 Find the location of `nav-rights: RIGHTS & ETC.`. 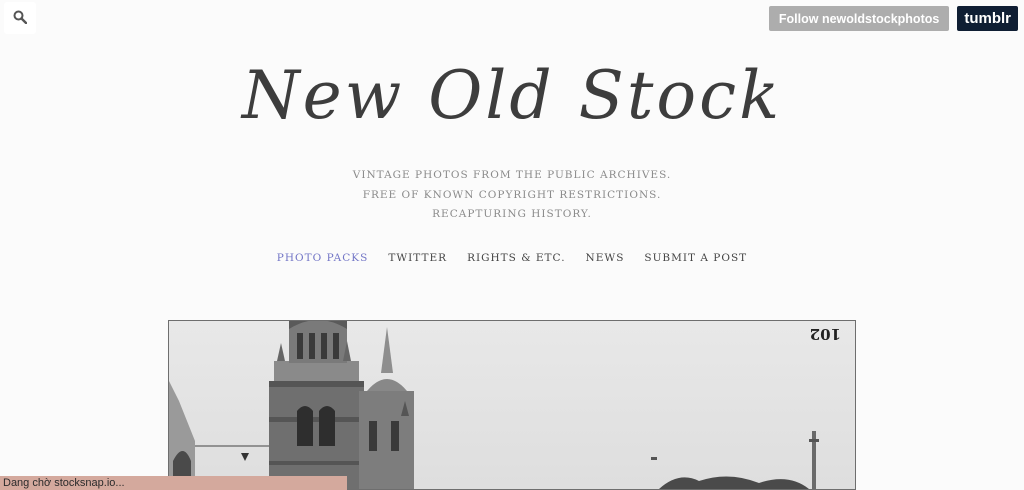

nav-rights: RIGHTS & ETC. is located at coordinates (516, 258).